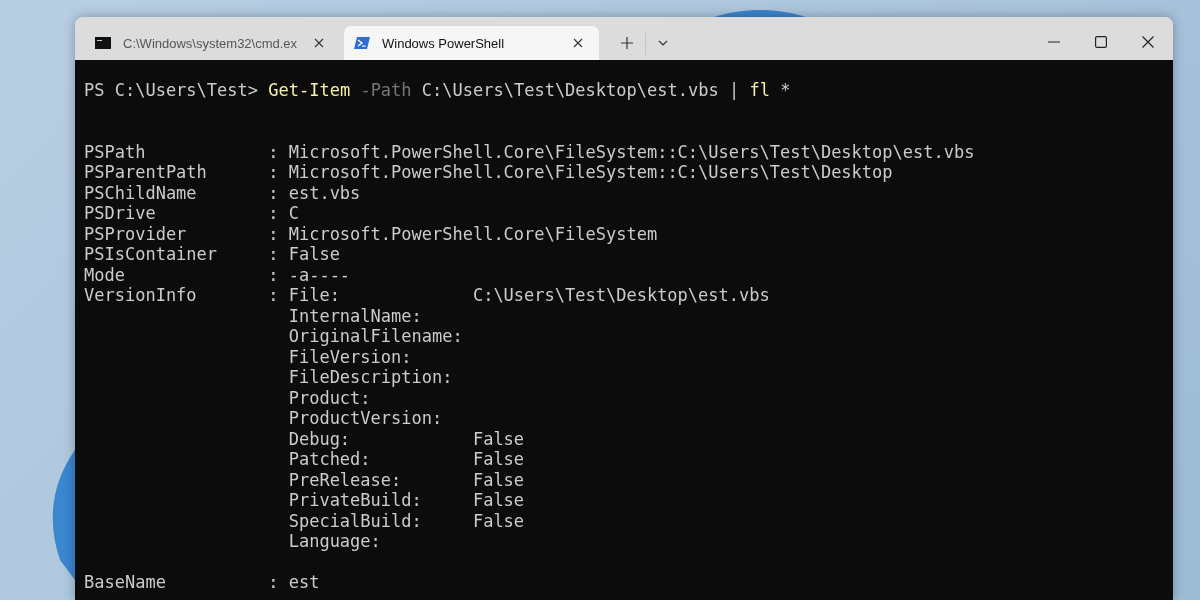  What do you see at coordinates (314, 254) in the screenshot?
I see `property-value: False` at bounding box center [314, 254].